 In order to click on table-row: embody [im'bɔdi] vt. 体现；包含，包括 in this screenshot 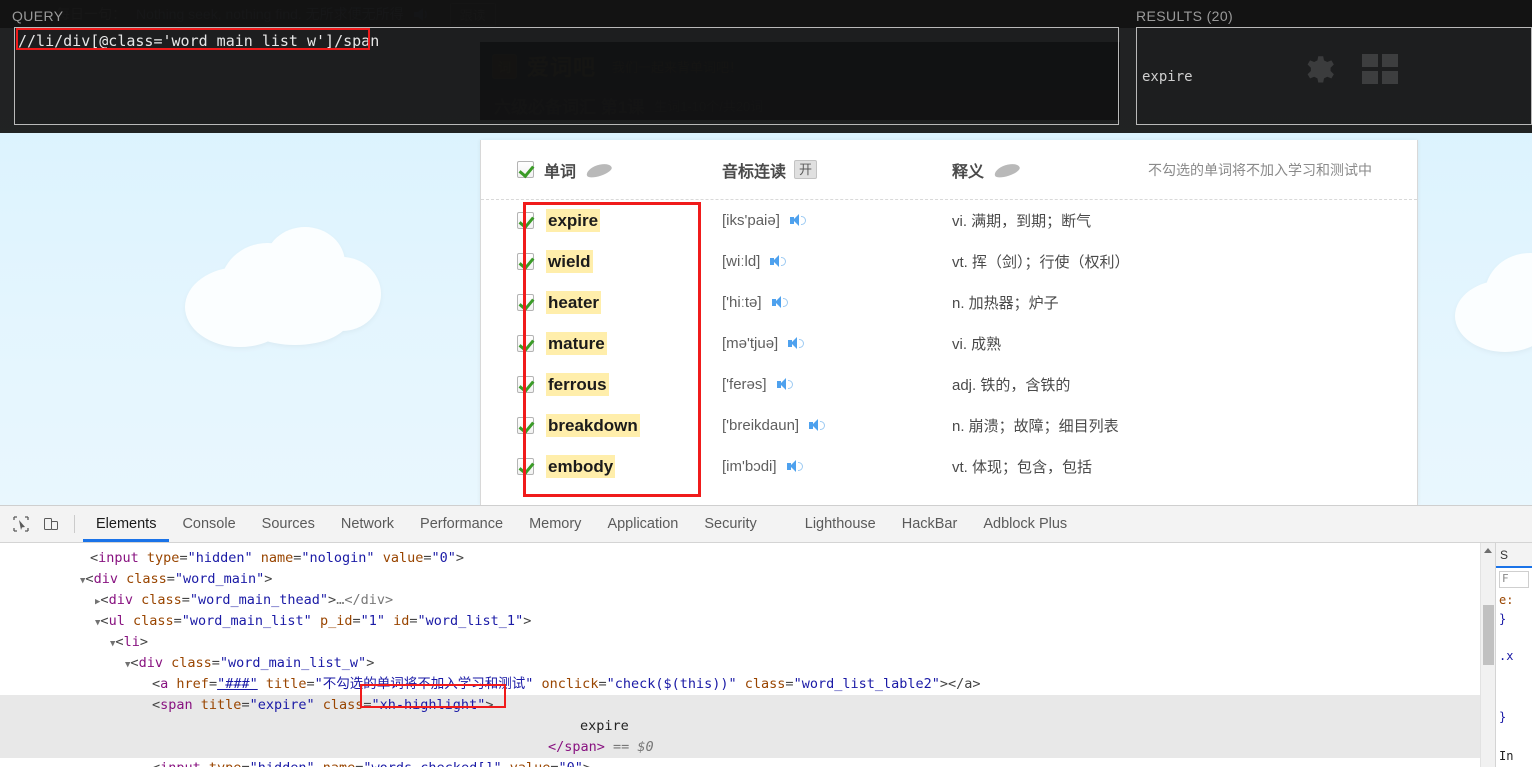, I will do `click(949, 466)`.